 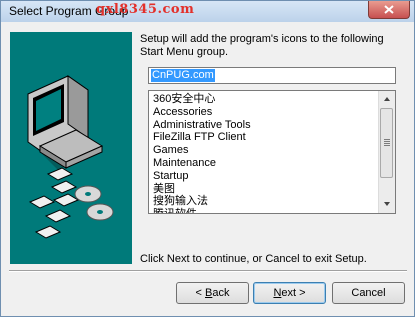 What do you see at coordinates (368, 293) in the screenshot?
I see `cancel-button: Cancel` at bounding box center [368, 293].